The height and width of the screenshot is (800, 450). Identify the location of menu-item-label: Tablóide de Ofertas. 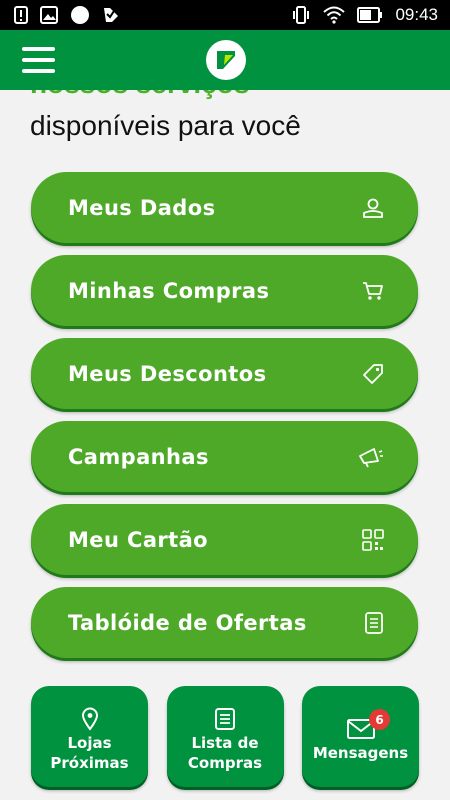
(187, 622).